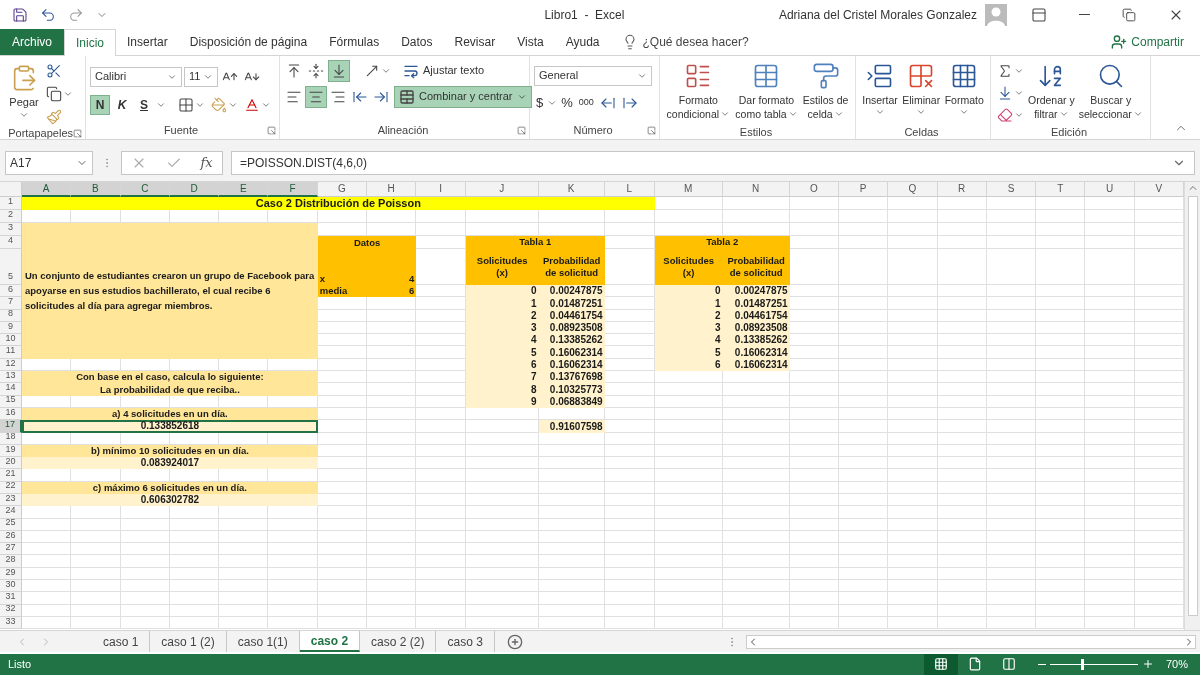 The image size is (1200, 675). Describe the element at coordinates (201, 76) in the screenshot. I see `font-size-dropdown: 11` at that location.